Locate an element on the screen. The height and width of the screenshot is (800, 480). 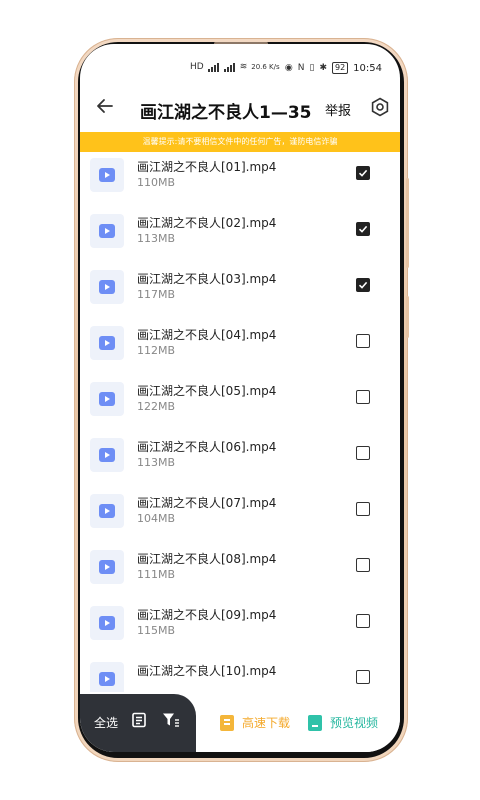
file-size: 104MB is located at coordinates (156, 518).